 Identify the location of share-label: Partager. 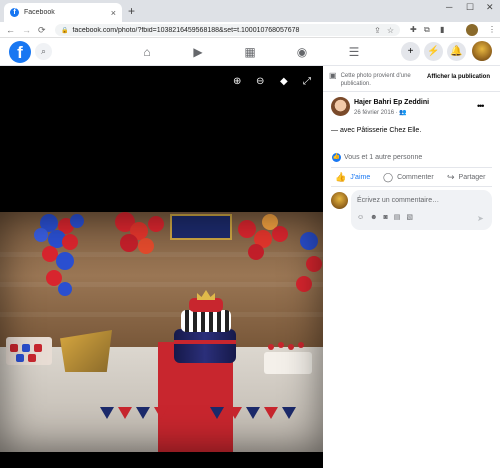
(472, 177).